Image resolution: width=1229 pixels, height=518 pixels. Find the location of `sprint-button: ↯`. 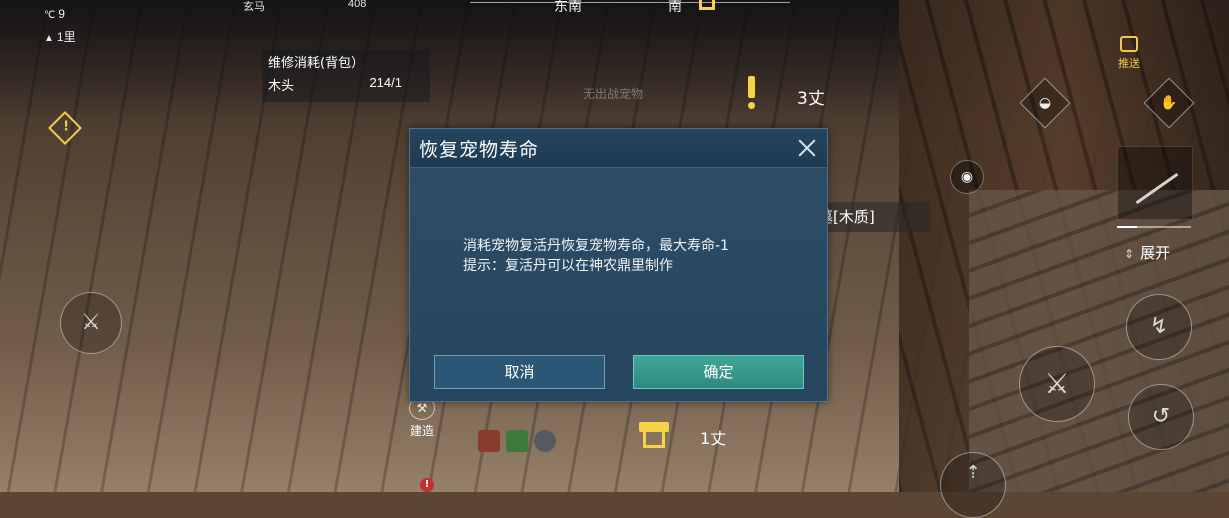

sprint-button: ↯ is located at coordinates (1159, 327).